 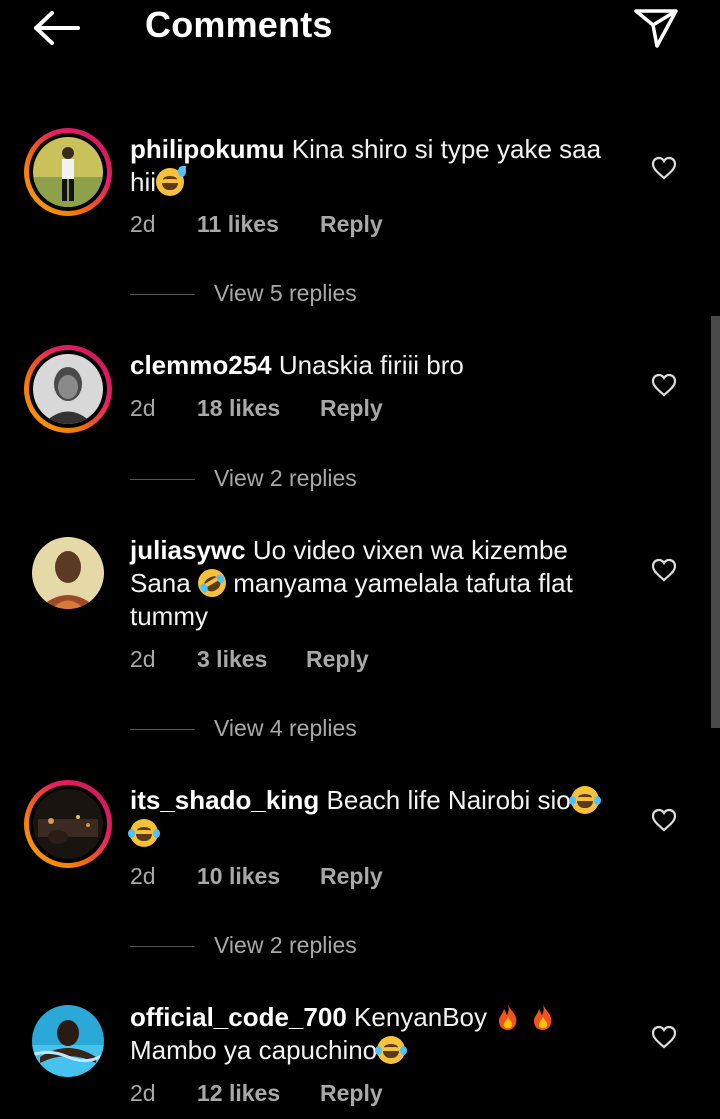 What do you see at coordinates (238, 224) in the screenshot?
I see `likes-count: 11 likes` at bounding box center [238, 224].